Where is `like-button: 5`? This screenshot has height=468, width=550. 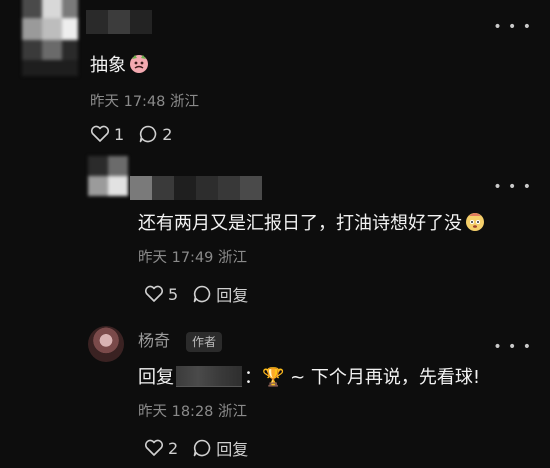 like-button: 5 is located at coordinates (161, 294).